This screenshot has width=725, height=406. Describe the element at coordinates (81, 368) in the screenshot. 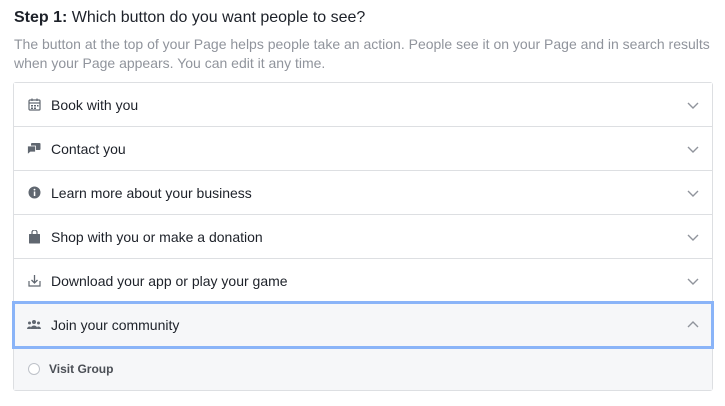

I see `visit-group-label: Visit Group` at that location.